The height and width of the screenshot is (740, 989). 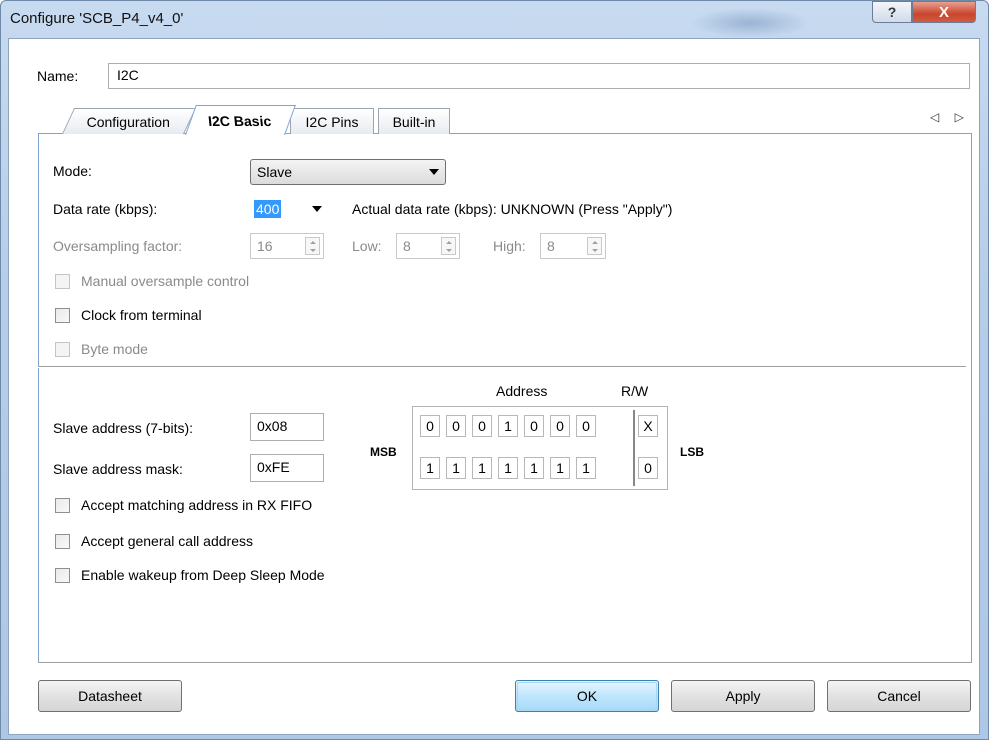 What do you see at coordinates (114, 349) in the screenshot?
I see `byte-mode-label: Byte mode` at bounding box center [114, 349].